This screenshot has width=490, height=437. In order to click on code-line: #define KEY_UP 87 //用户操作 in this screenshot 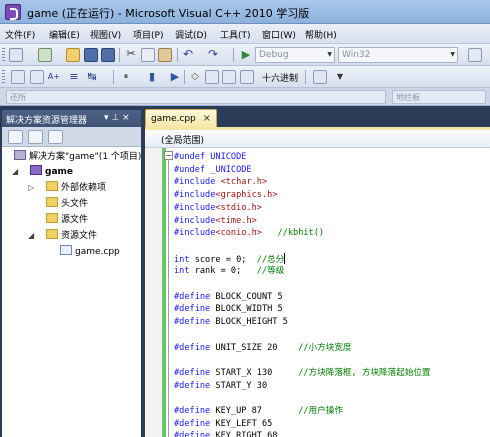, I will do `click(258, 411)`.